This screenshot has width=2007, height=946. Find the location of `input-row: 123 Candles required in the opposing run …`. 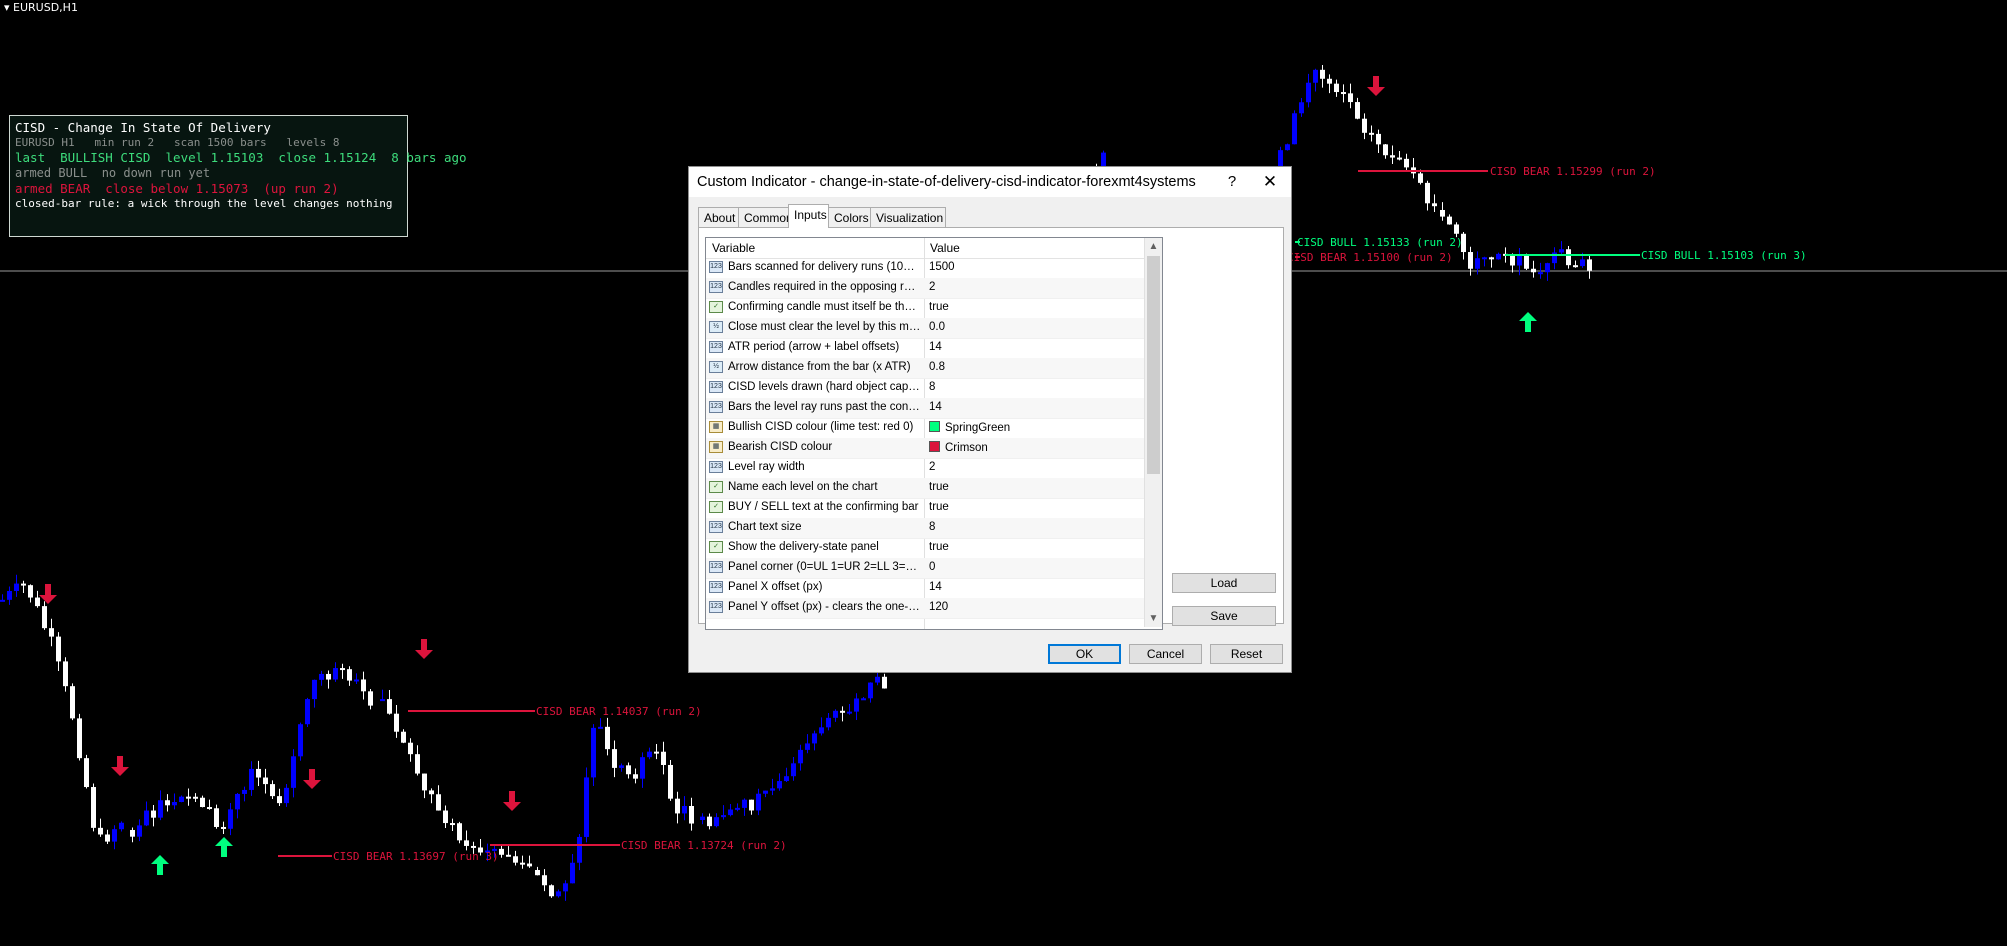

input-row: 123 Candles required in the opposing run … is located at coordinates (925, 288).